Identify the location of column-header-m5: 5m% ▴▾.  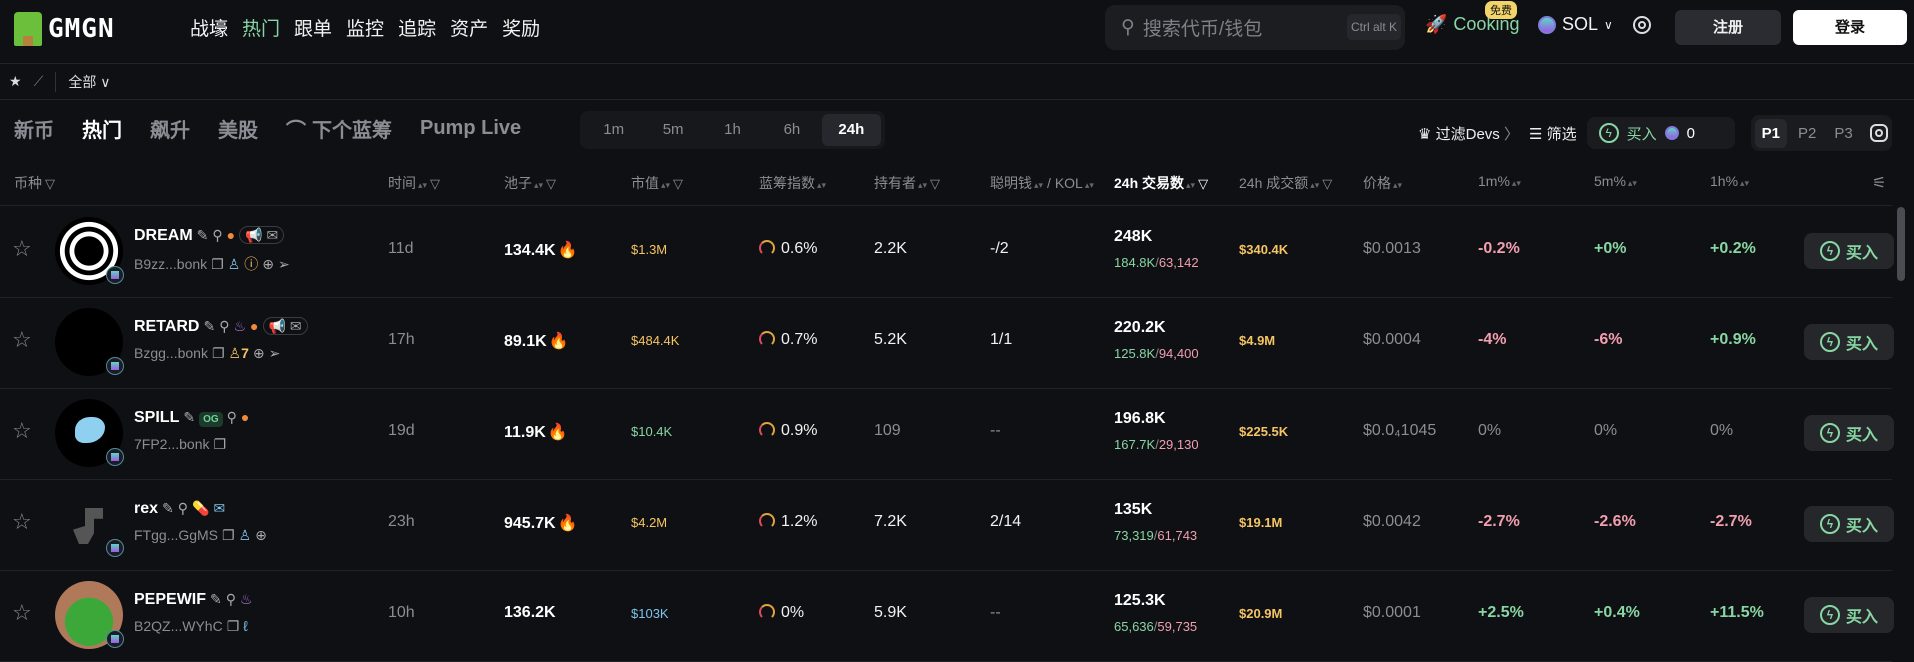
(1615, 181).